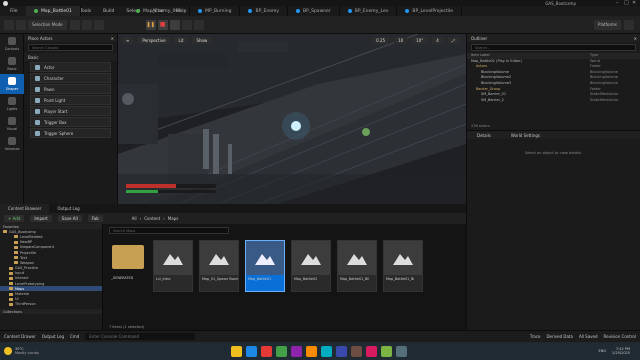  Describe the element at coordinates (607, 24) in the screenshot. I see `platforms-dropdown: Platforms` at that location.